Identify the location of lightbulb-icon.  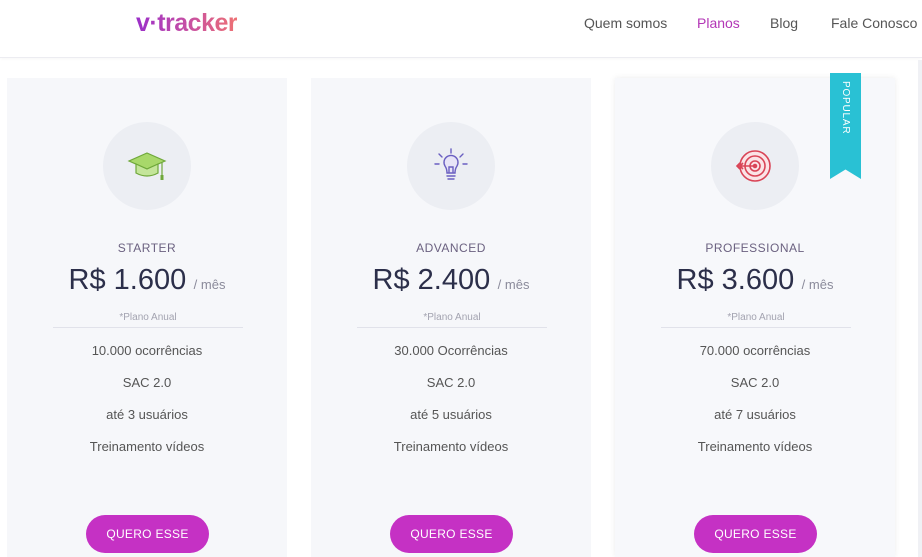
(451, 164).